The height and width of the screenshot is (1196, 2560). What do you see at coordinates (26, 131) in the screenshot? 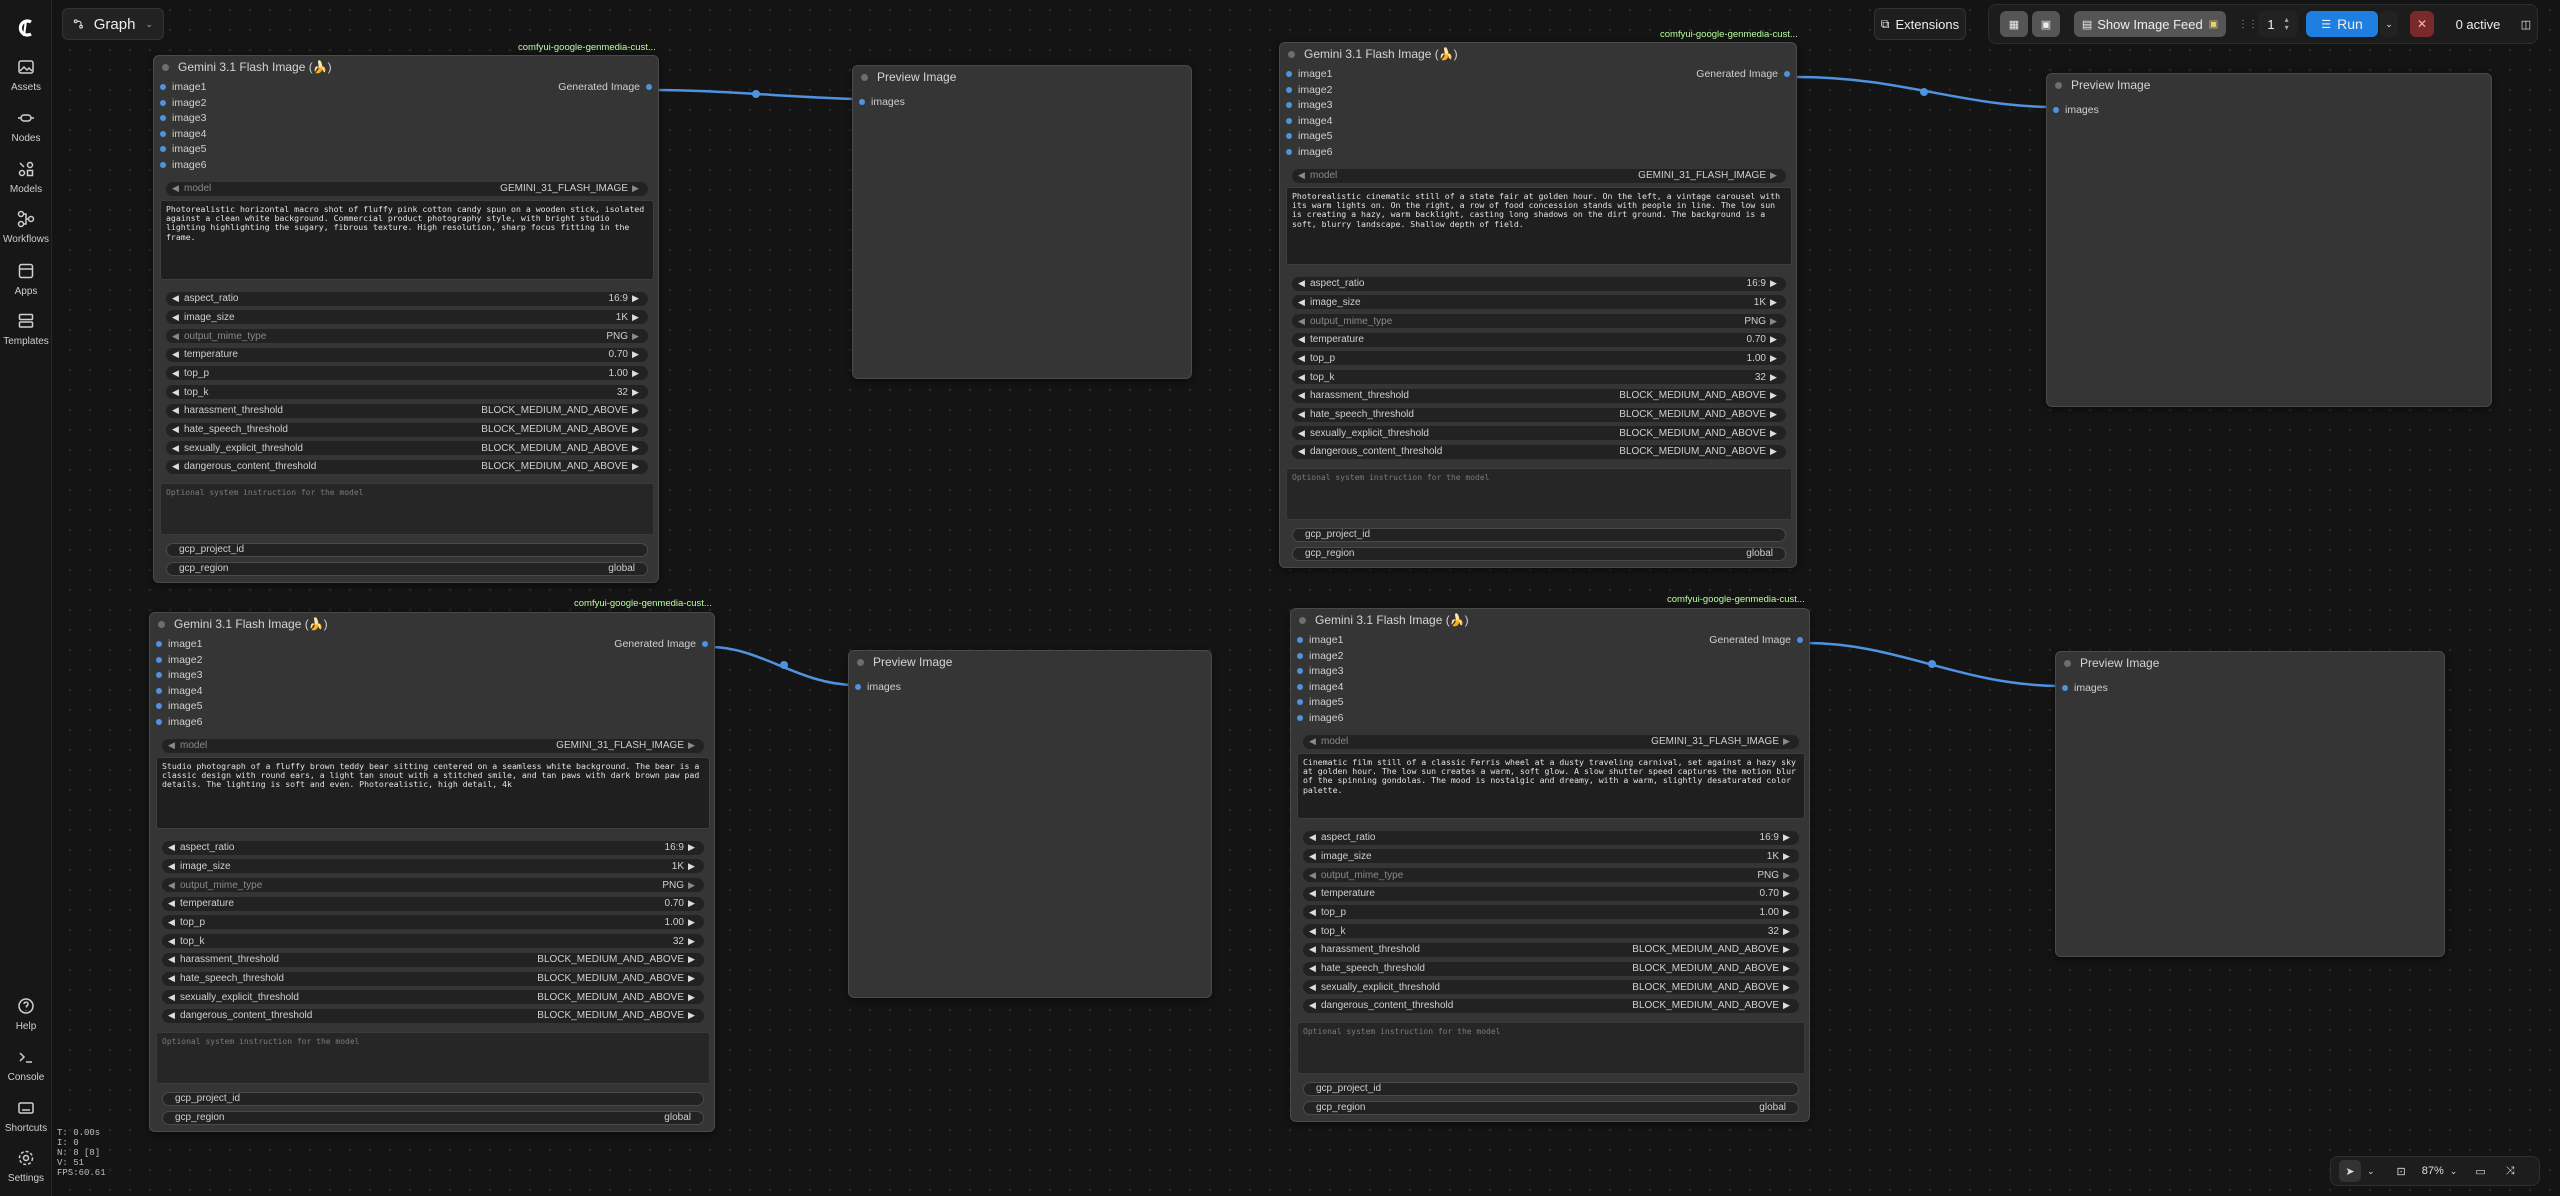
I see `sidebar-item-nodes: Nodes` at bounding box center [26, 131].